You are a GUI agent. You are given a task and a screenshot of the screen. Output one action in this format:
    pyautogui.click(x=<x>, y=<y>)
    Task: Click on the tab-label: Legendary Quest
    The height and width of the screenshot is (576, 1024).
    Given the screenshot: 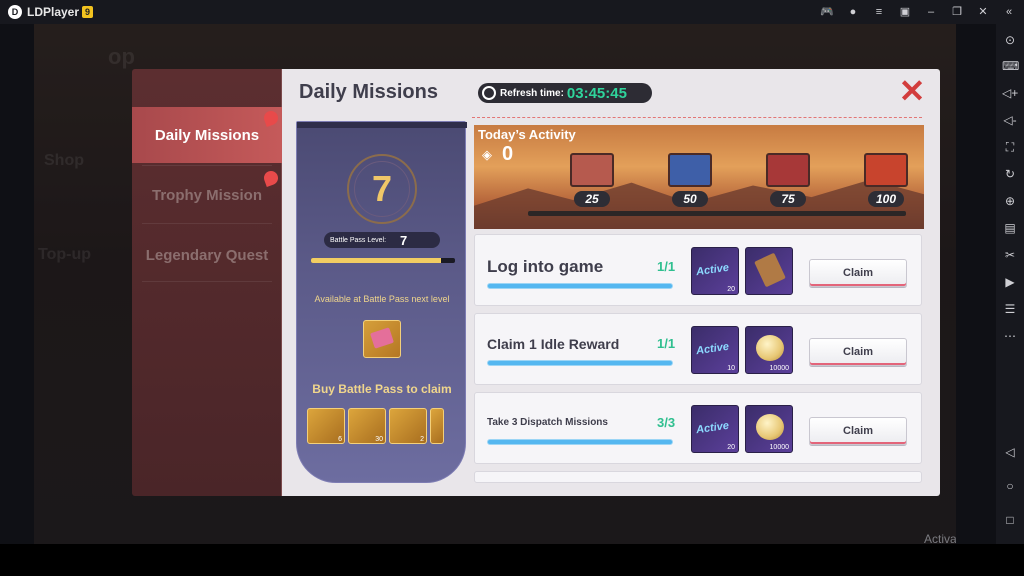 What is the action you would take?
    pyautogui.click(x=207, y=255)
    